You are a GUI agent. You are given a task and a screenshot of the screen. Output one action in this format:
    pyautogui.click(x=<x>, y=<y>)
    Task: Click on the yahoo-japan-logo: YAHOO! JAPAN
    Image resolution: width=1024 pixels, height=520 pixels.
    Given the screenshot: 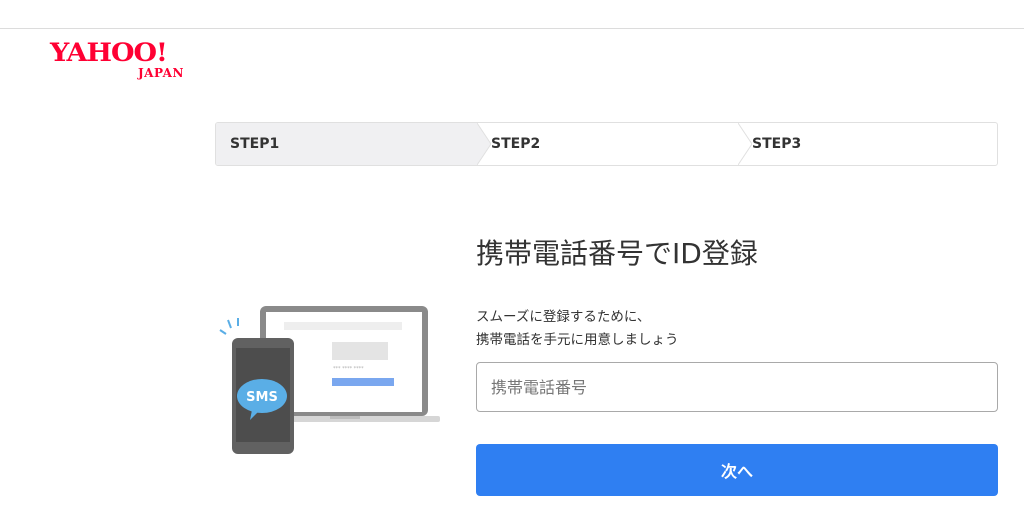 What is the action you would take?
    pyautogui.click(x=130, y=62)
    